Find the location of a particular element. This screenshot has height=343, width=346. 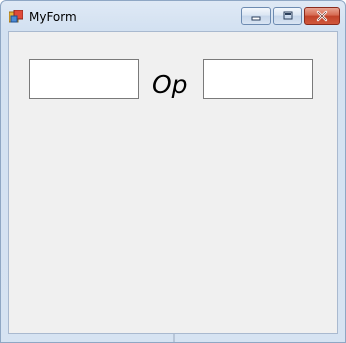

close-button is located at coordinates (322, 16).